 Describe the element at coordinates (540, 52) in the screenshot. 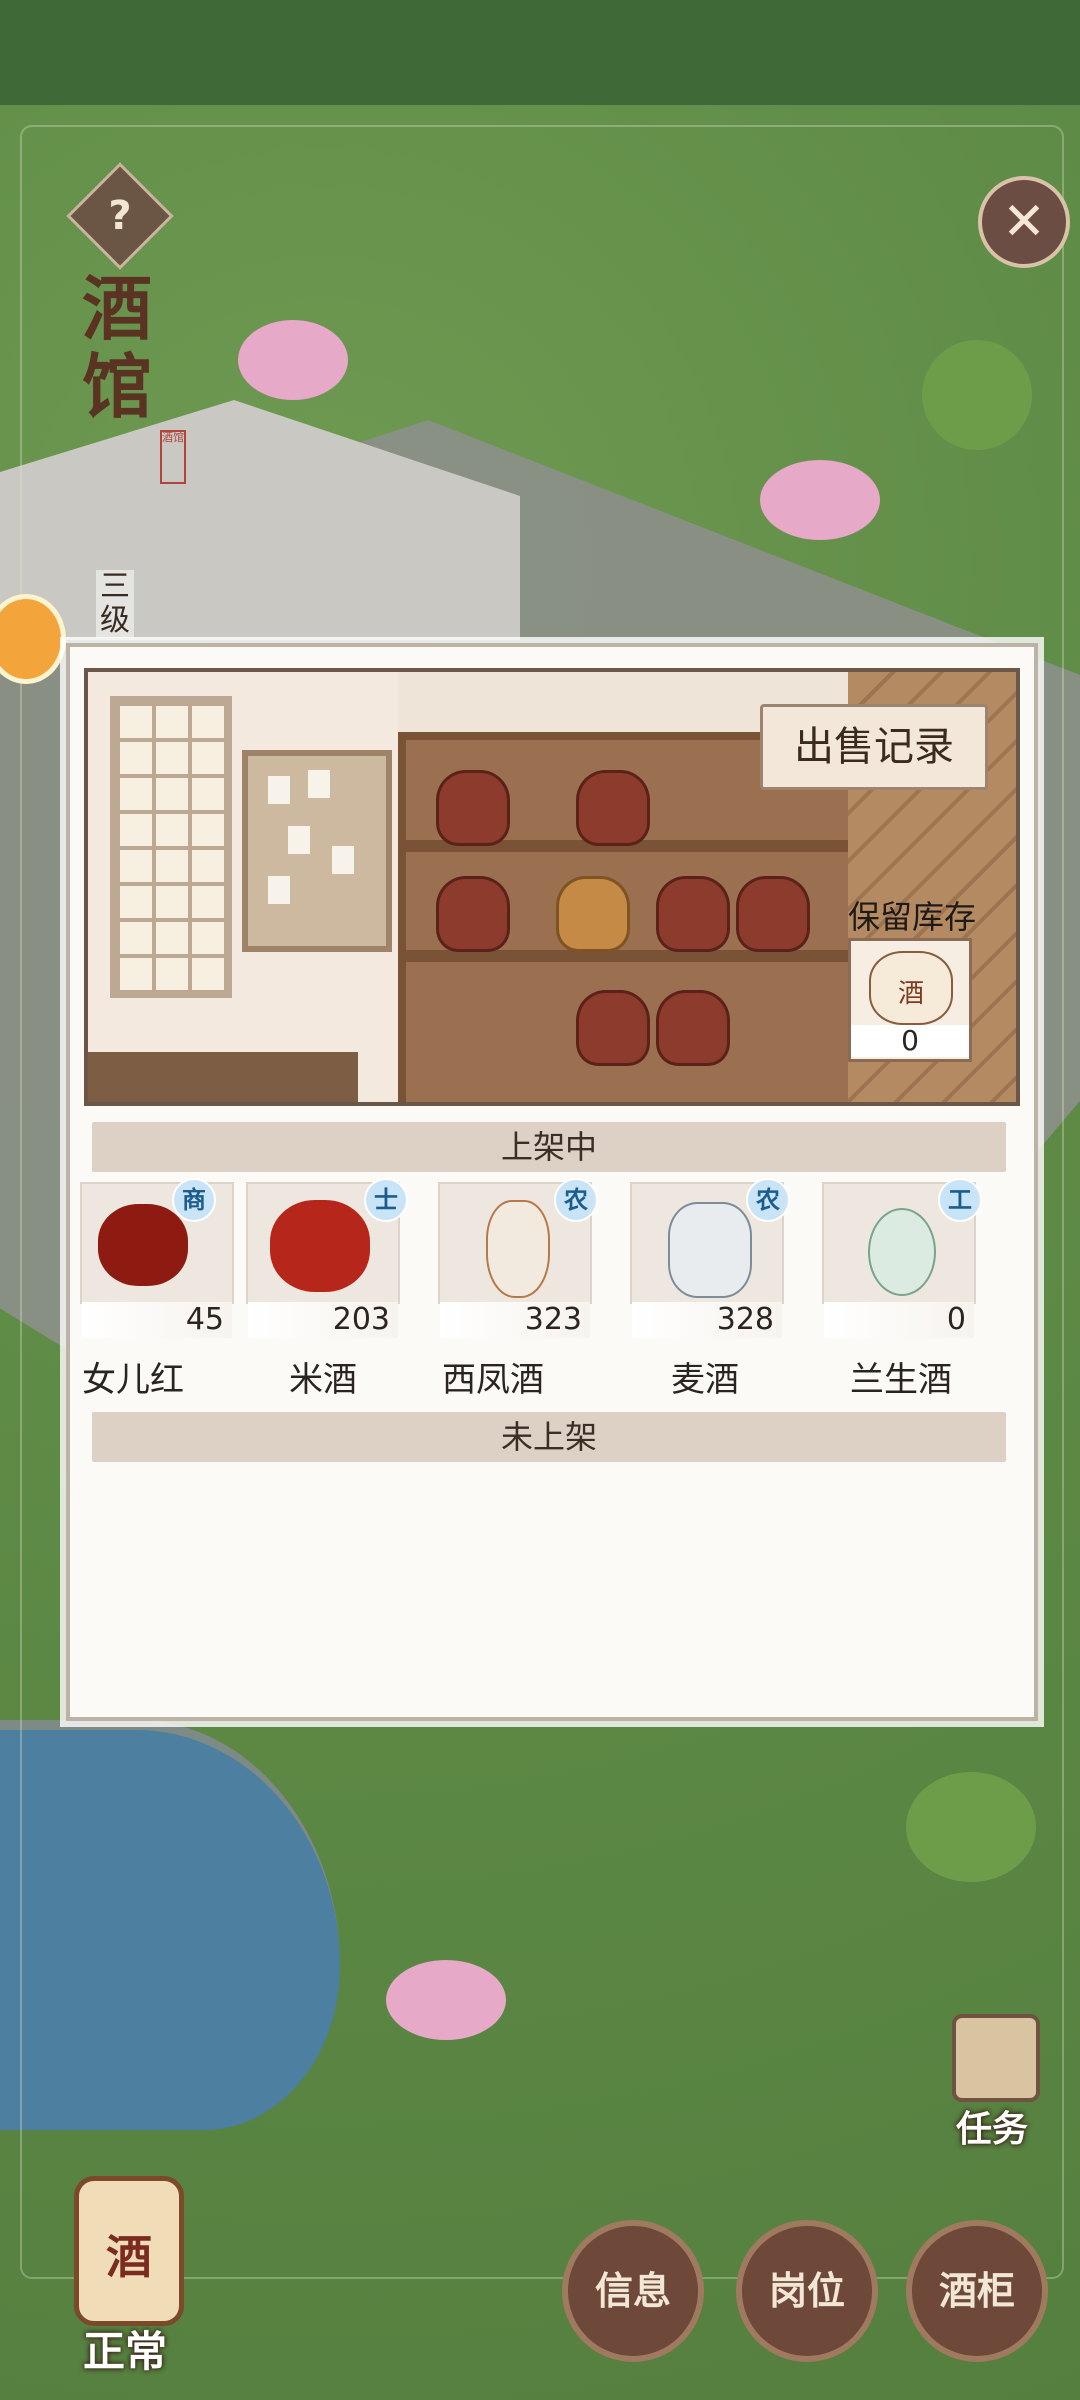

I see `top-band` at that location.